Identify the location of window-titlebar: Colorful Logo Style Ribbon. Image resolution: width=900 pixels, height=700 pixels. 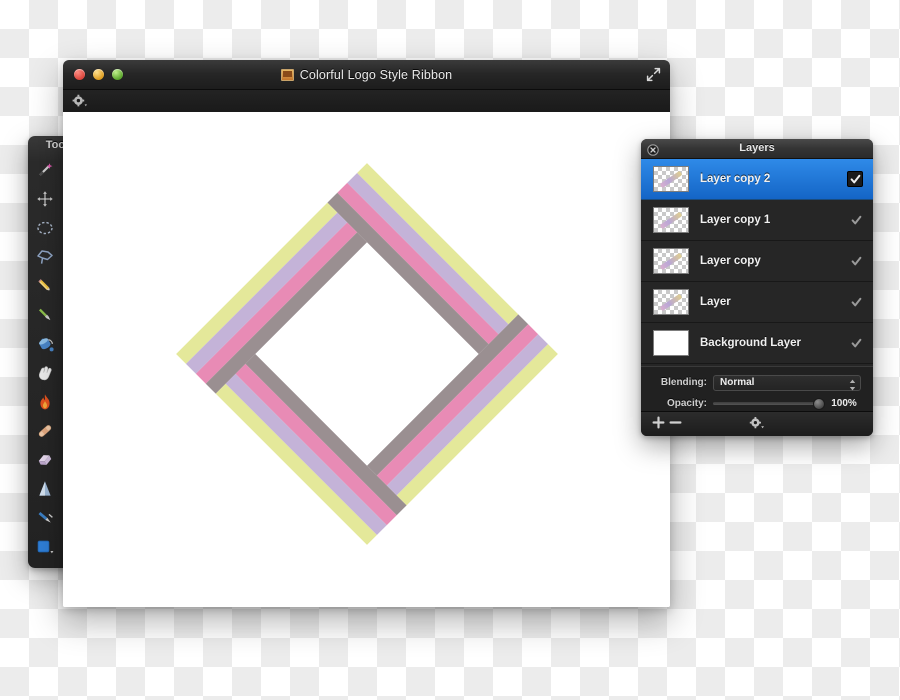
(366, 75).